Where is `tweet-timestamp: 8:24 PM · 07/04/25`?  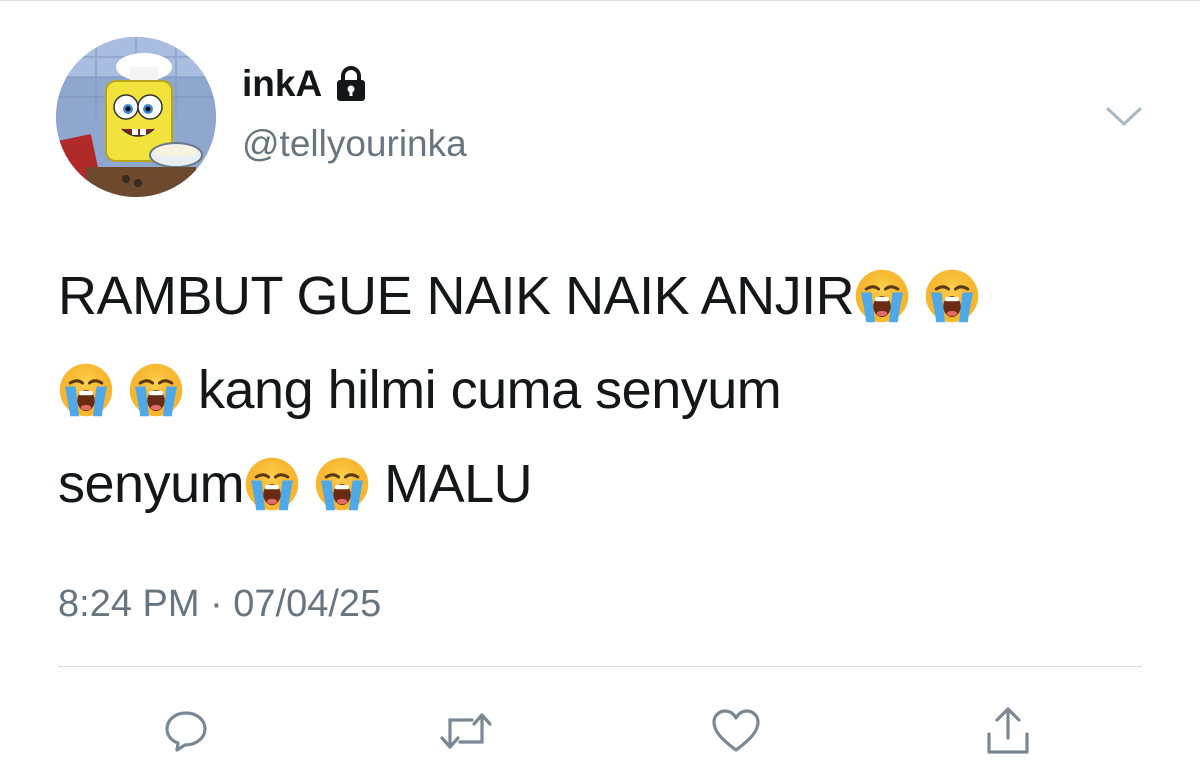 tweet-timestamp: 8:24 PM · 07/04/25 is located at coordinates (219, 604).